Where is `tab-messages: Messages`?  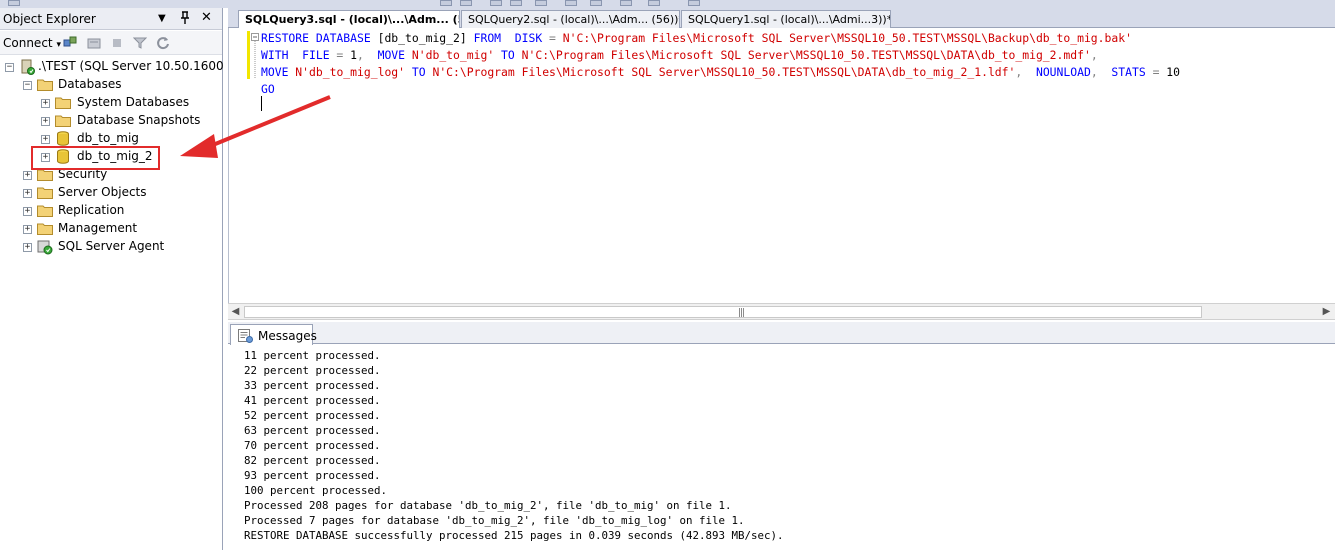
tab-messages: Messages is located at coordinates (273, 334).